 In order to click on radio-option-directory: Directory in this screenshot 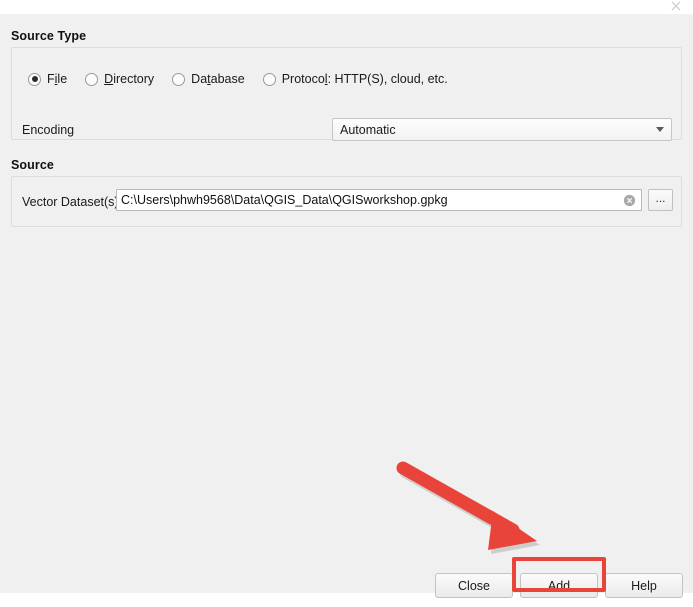, I will do `click(119, 79)`.